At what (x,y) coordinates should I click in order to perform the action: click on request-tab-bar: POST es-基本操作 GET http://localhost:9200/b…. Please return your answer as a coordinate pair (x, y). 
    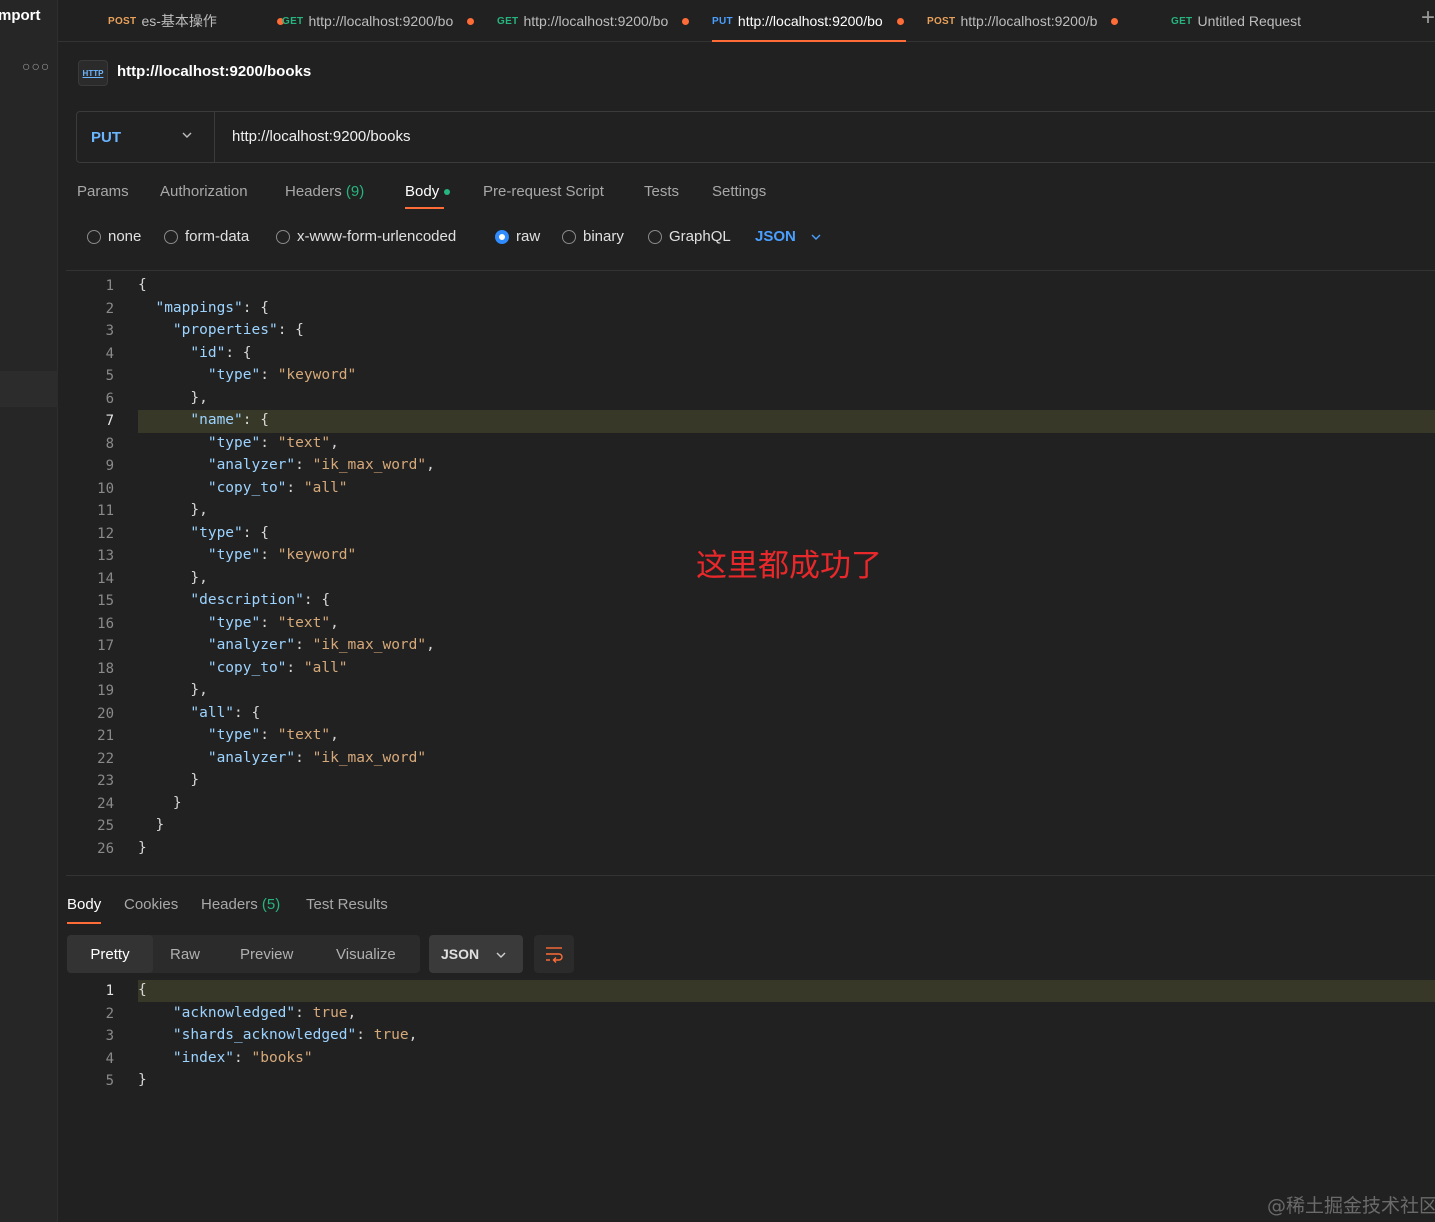
    Looking at the image, I should click on (746, 21).